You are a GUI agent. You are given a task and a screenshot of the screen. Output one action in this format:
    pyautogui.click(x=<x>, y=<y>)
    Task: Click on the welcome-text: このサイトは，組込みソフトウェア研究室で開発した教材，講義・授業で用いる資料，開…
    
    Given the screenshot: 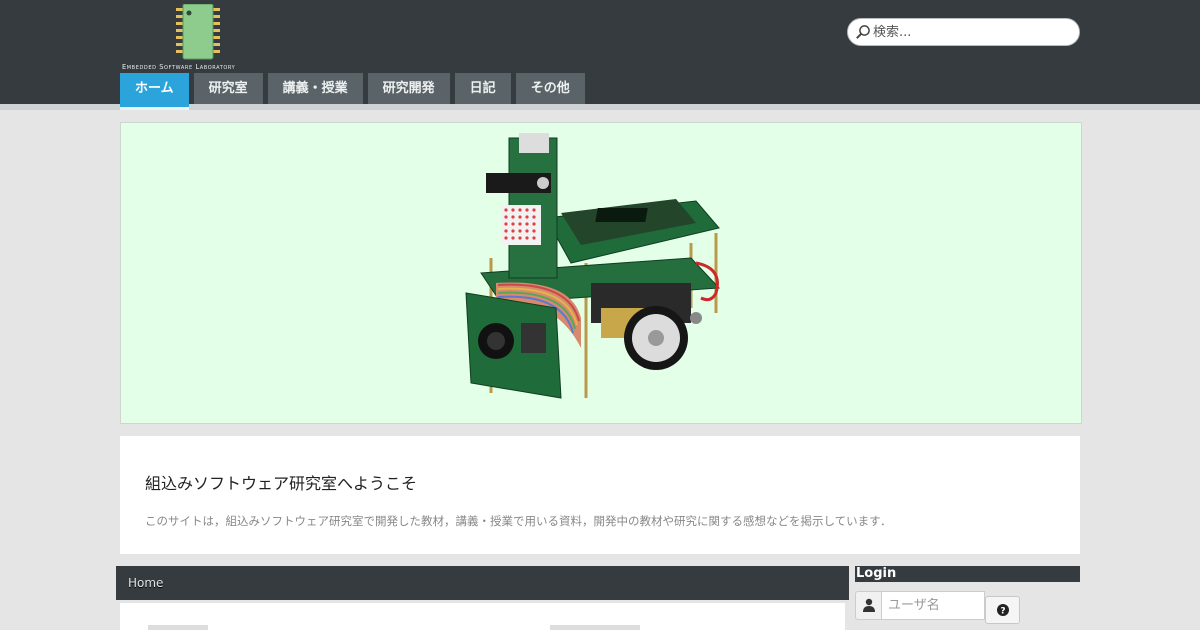 What is the action you would take?
    pyautogui.click(x=518, y=521)
    